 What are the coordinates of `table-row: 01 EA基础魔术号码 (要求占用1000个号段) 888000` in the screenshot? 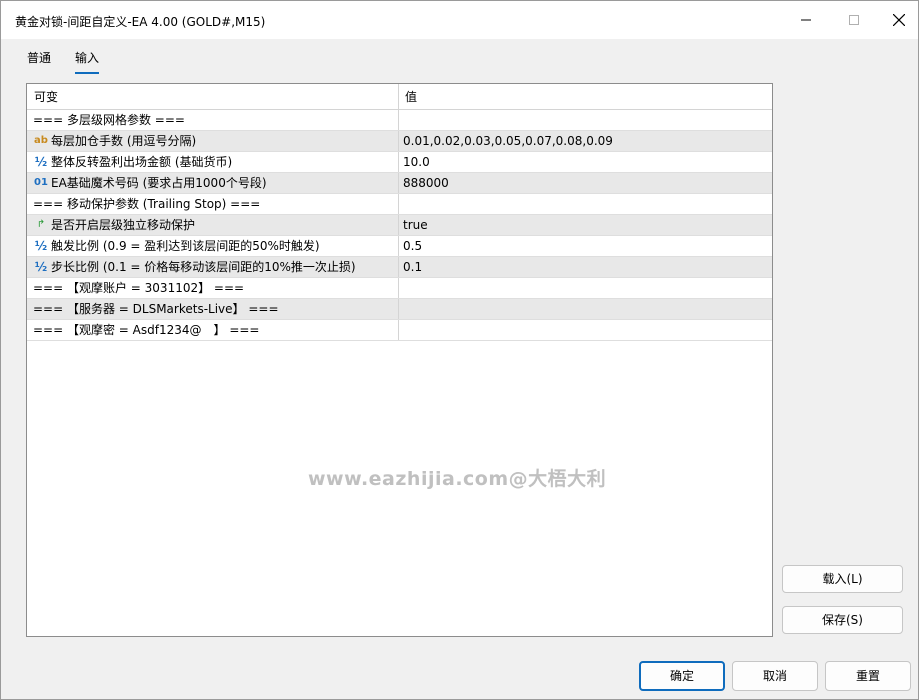 It's located at (399, 183).